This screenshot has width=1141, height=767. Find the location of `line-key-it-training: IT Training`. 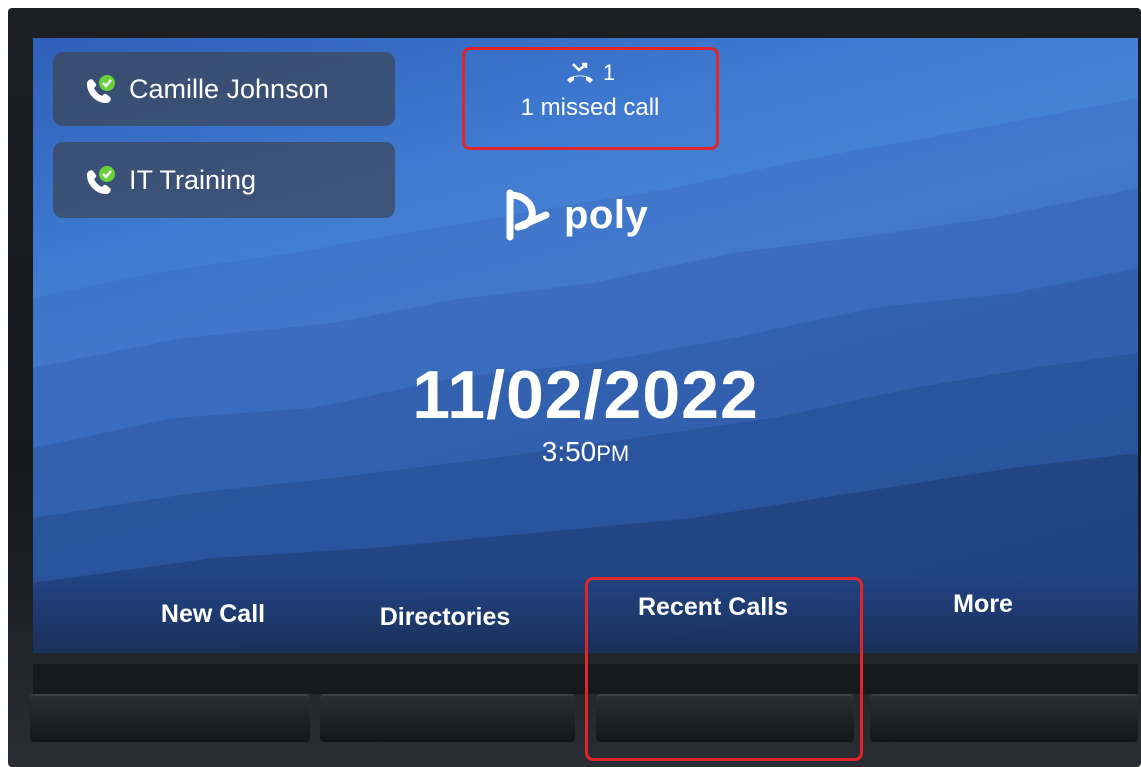

line-key-it-training: IT Training is located at coordinates (224, 180).